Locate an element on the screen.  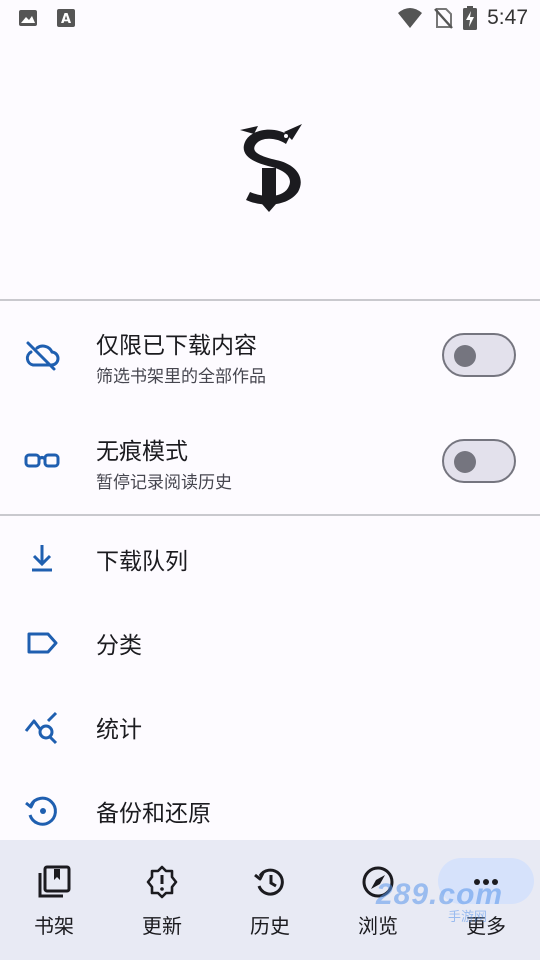
nav-label: 更新 is located at coordinates (162, 926).